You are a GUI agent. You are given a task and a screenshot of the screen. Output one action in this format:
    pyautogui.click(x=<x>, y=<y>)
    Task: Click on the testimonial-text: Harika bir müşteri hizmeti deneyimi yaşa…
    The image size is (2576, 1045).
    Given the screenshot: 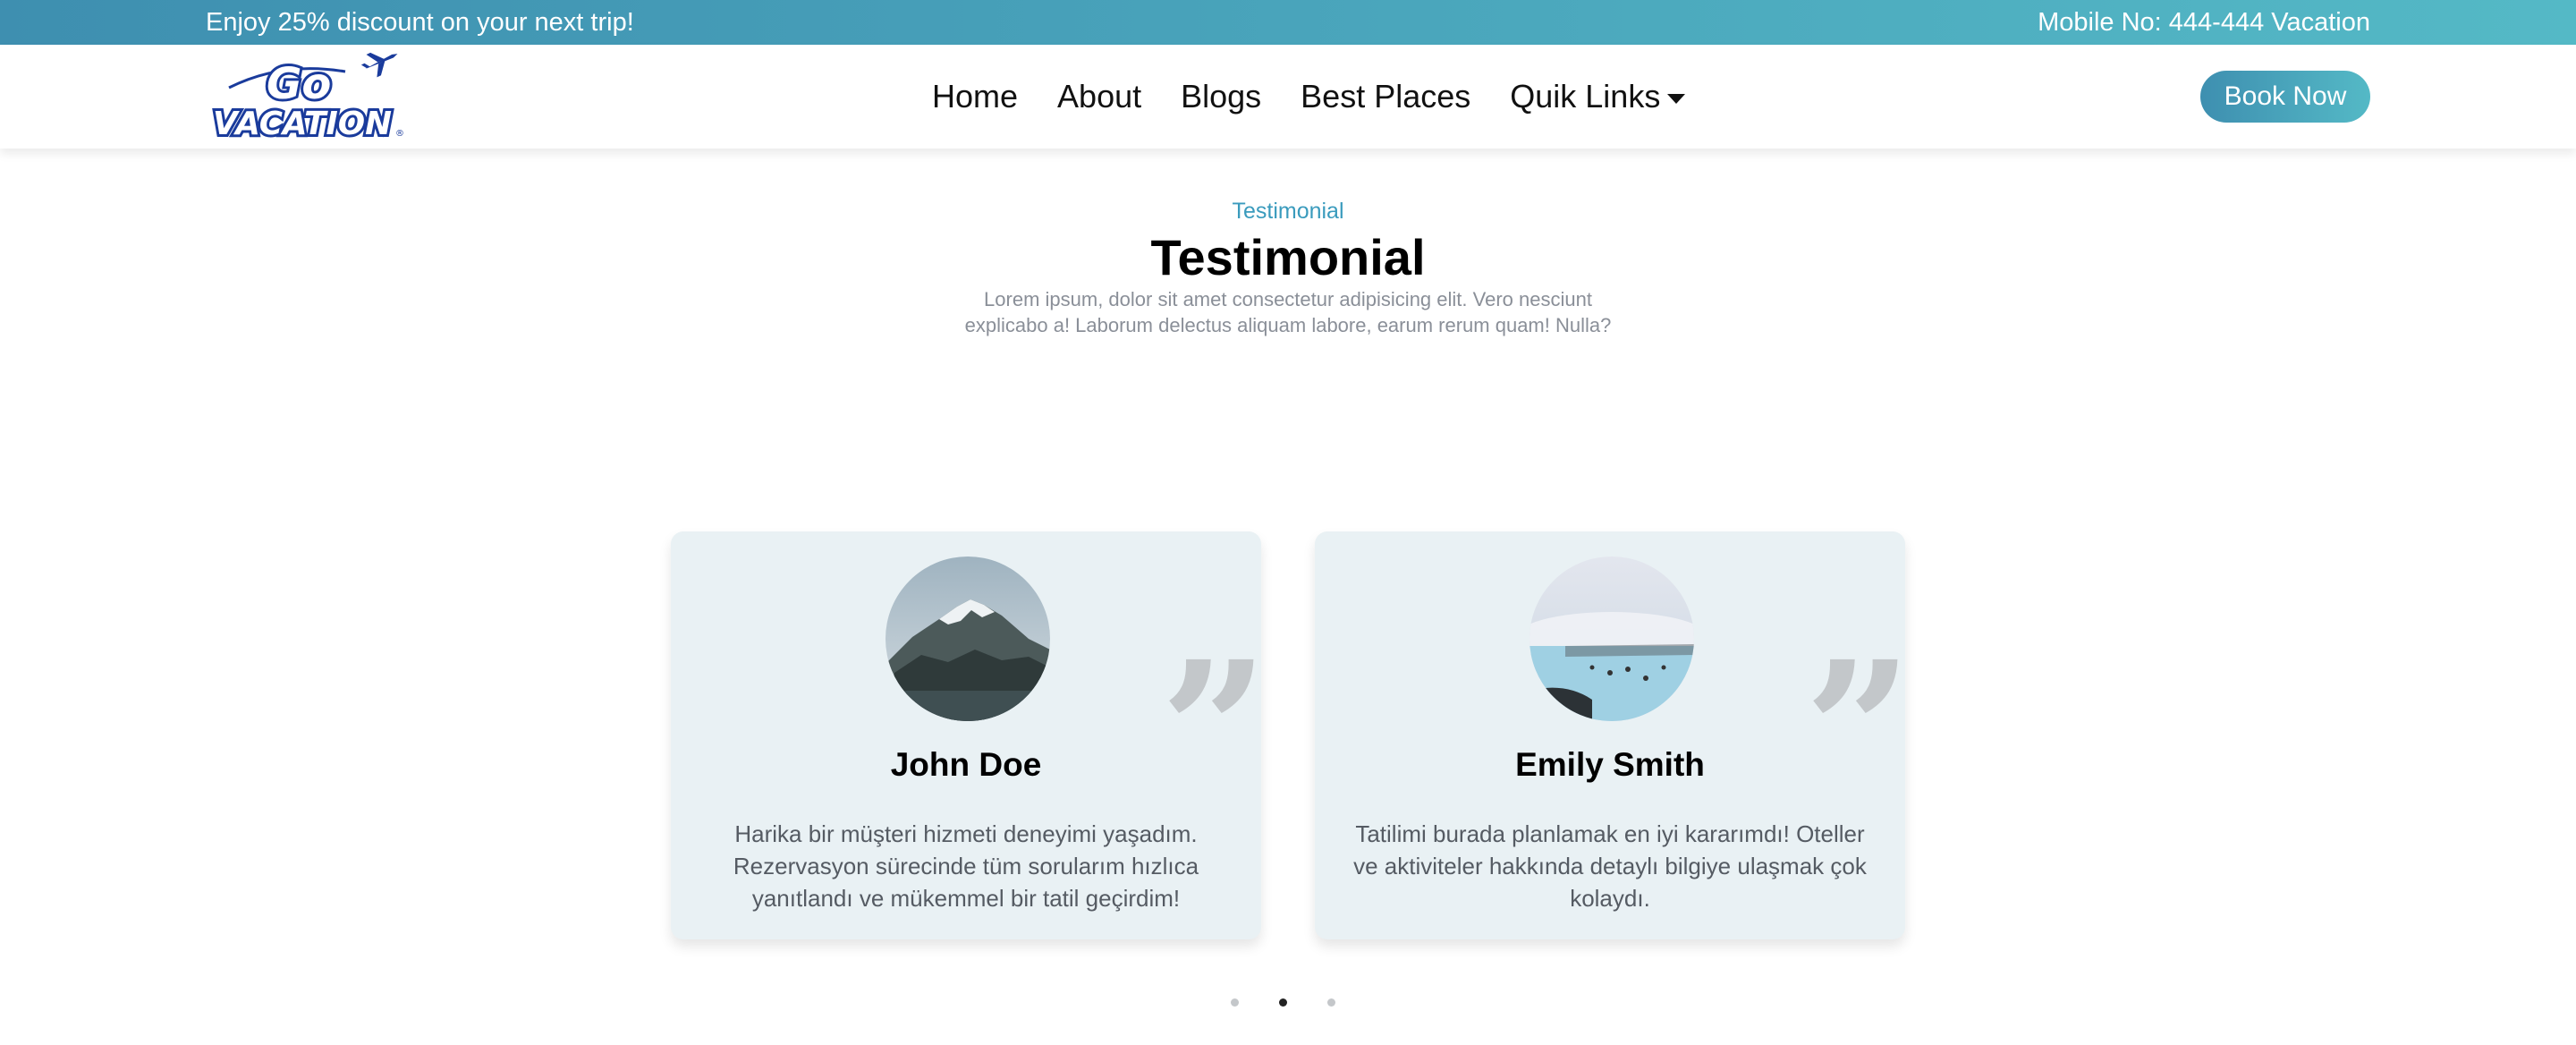 What is the action you would take?
    pyautogui.click(x=966, y=866)
    